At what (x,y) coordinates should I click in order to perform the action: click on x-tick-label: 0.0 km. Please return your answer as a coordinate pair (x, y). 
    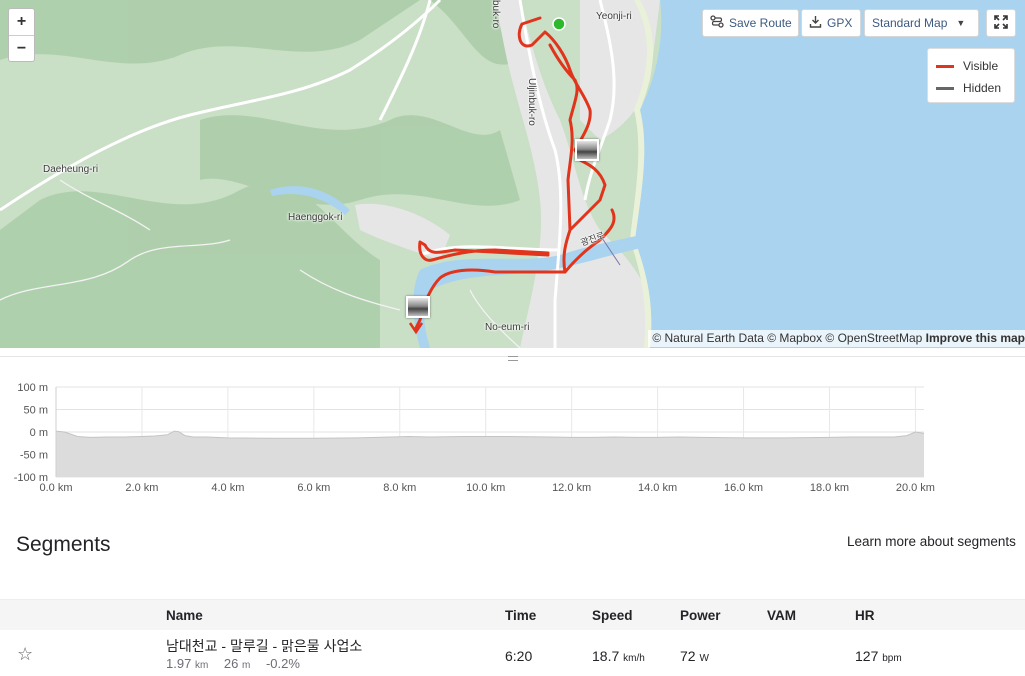
    Looking at the image, I should click on (55, 488).